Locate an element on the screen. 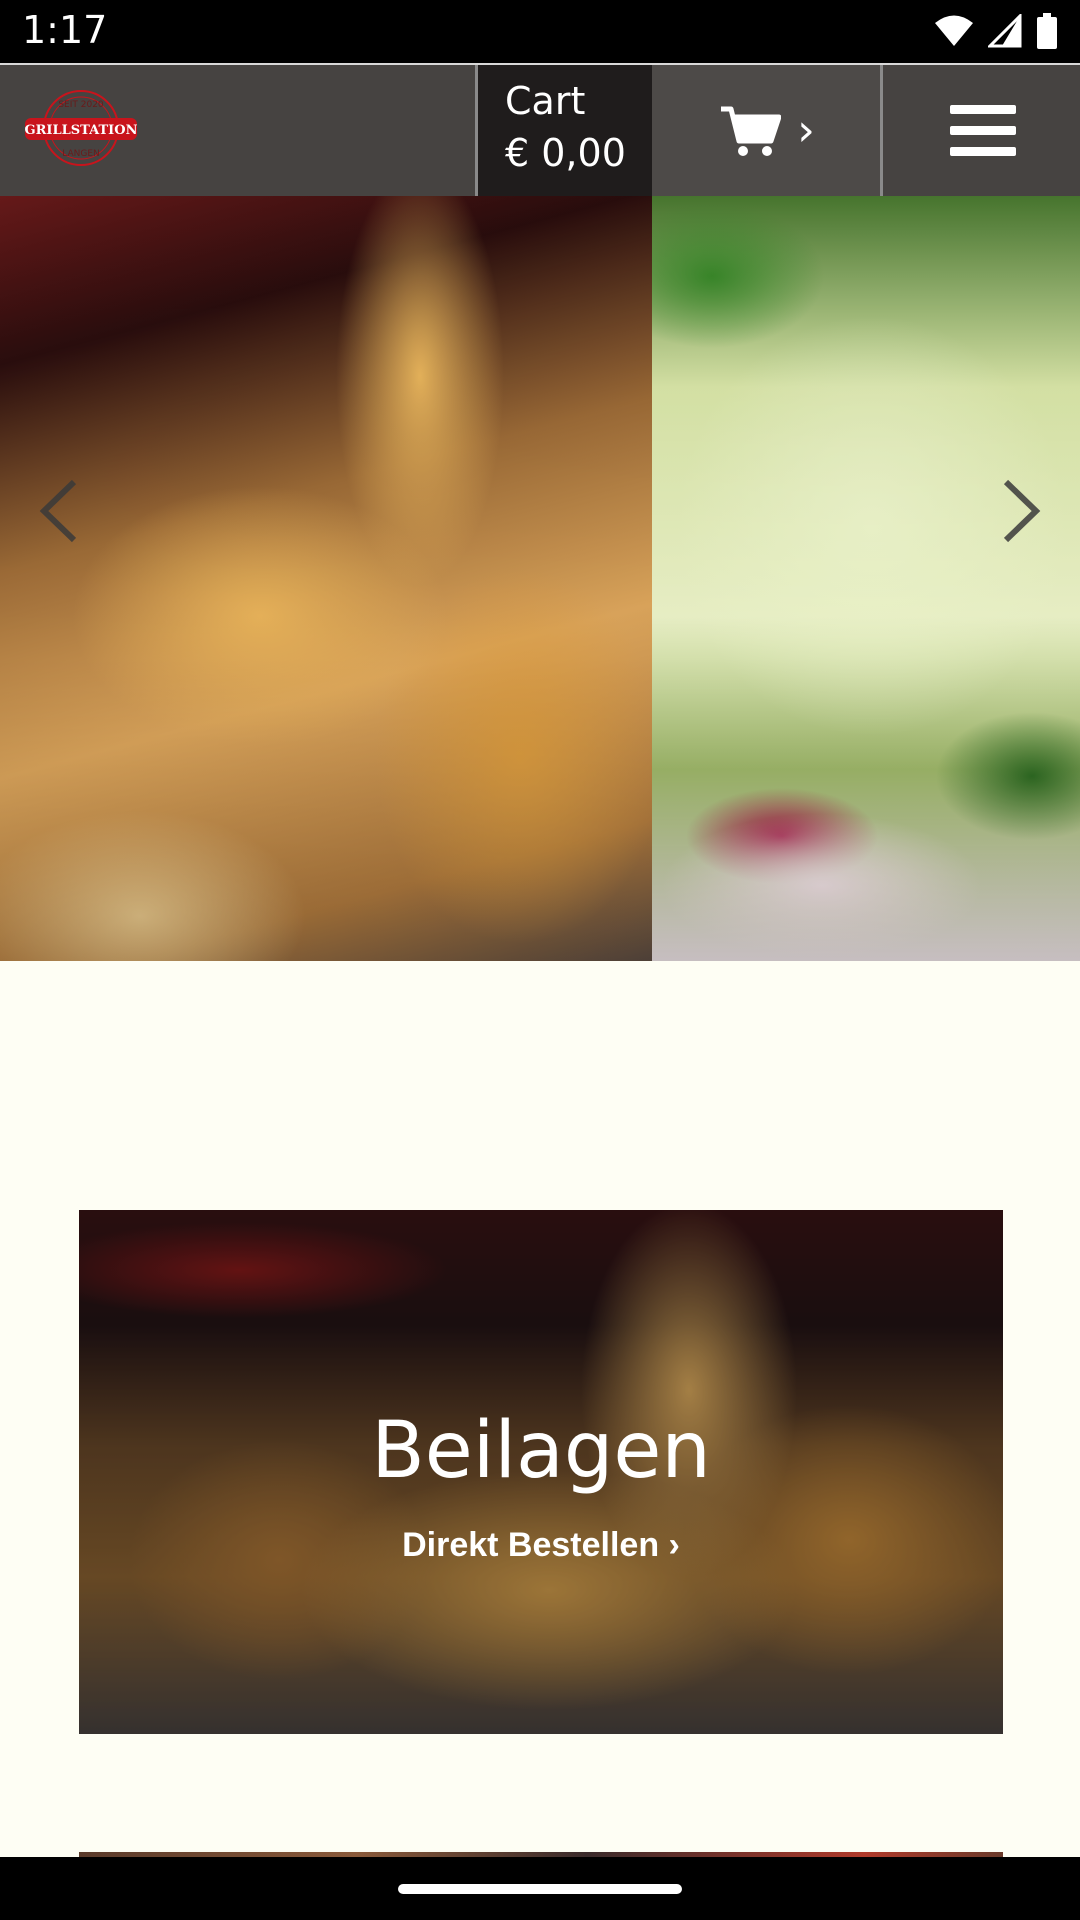  cart-label: Cart is located at coordinates (545, 101).